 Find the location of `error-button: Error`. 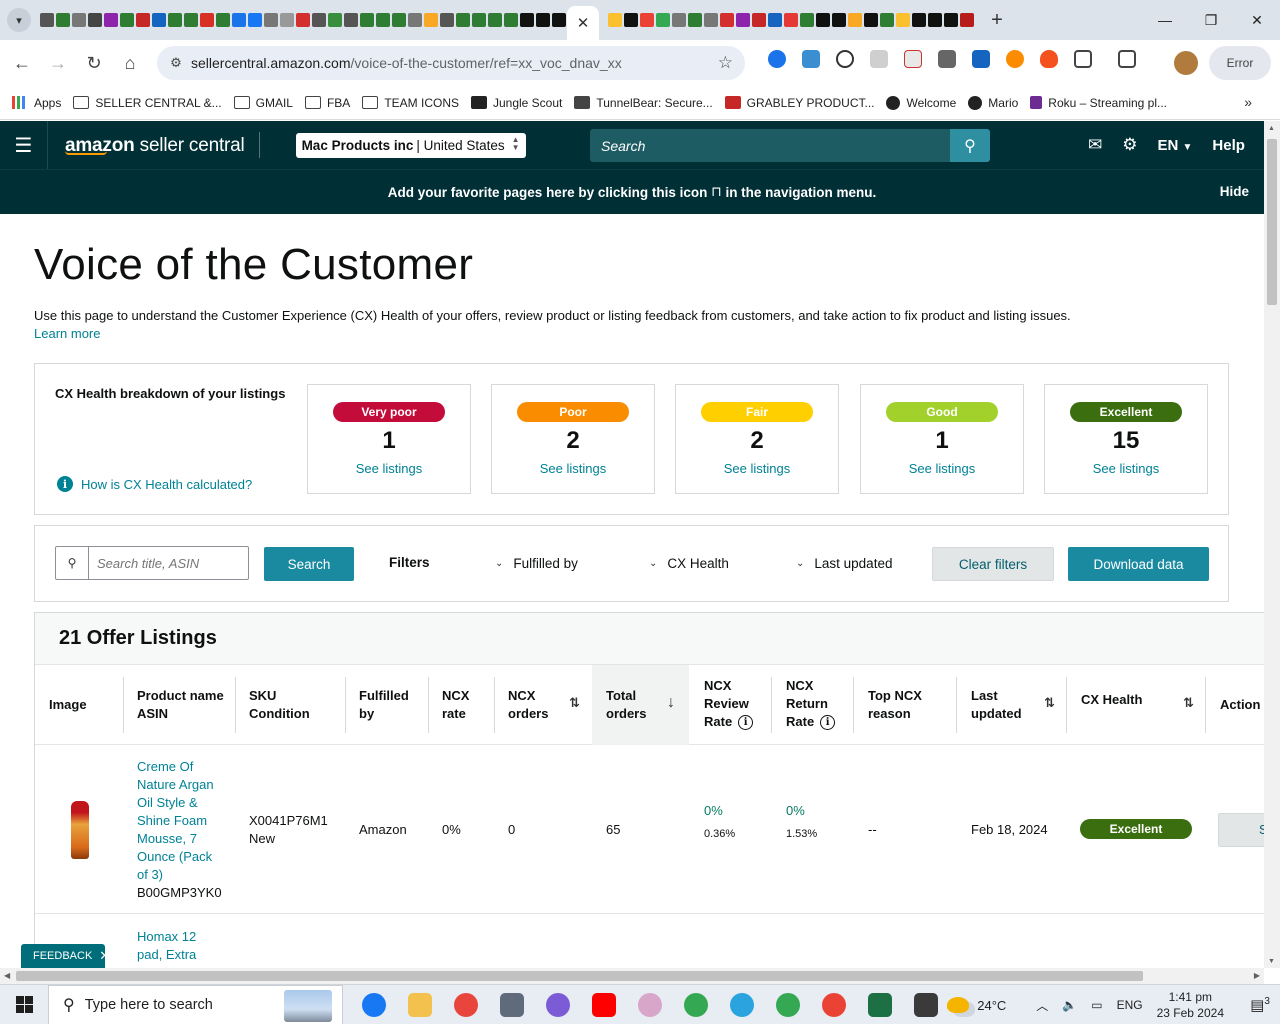

error-button: Error is located at coordinates (1240, 63).